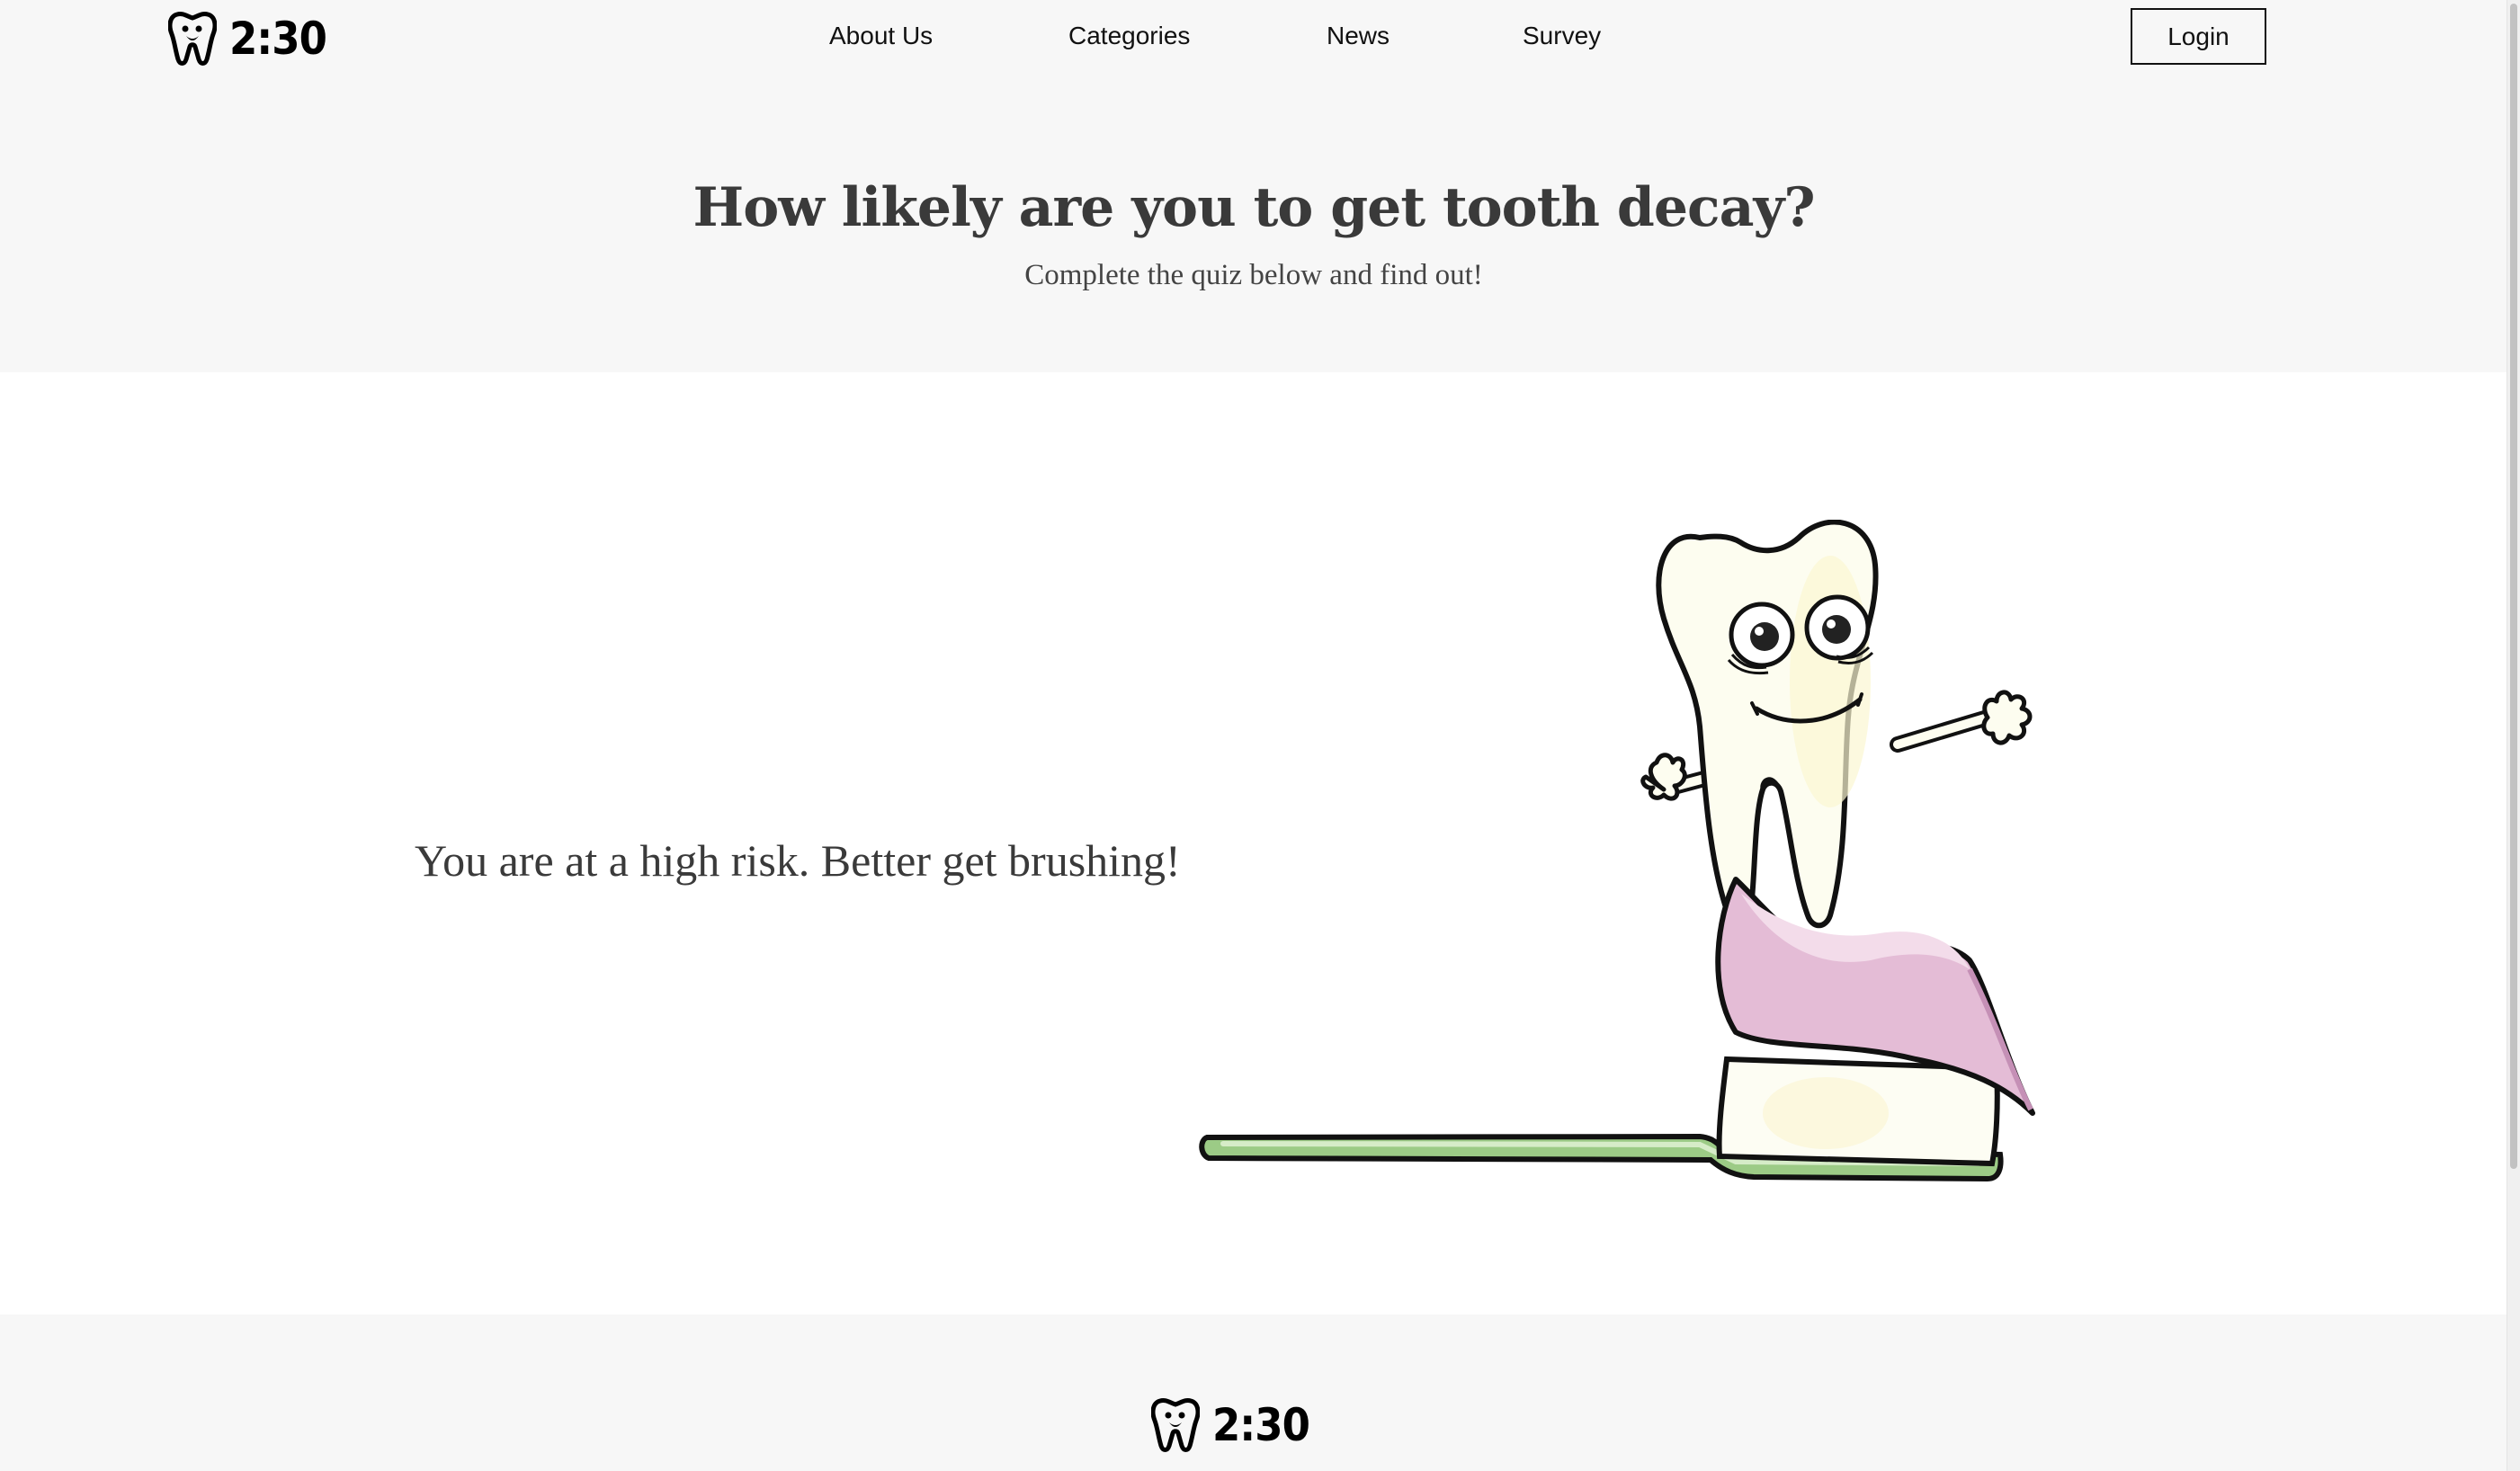 Image resolution: width=2520 pixels, height=1471 pixels. What do you see at coordinates (1601, 1119) in the screenshot?
I see `toothbrush` at bounding box center [1601, 1119].